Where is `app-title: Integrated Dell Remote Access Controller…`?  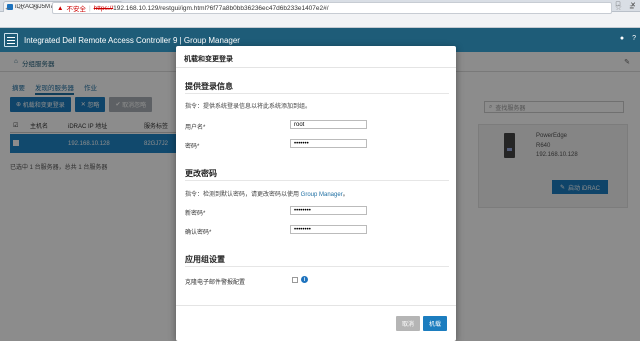 app-title: Integrated Dell Remote Access Controller… is located at coordinates (132, 40).